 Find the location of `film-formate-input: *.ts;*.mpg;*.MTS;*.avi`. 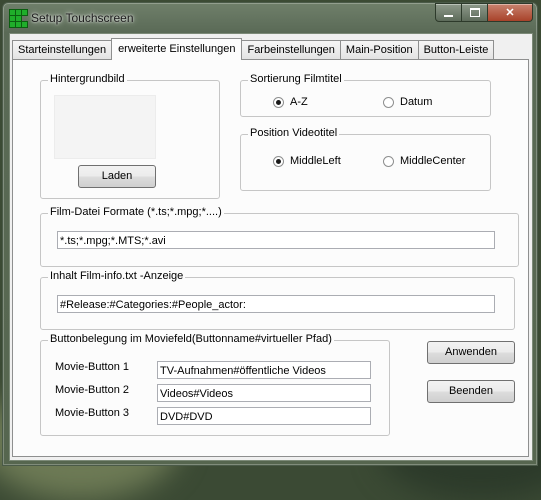

film-formate-input: *.ts;*.mpg;*.MTS;*.avi is located at coordinates (276, 240).